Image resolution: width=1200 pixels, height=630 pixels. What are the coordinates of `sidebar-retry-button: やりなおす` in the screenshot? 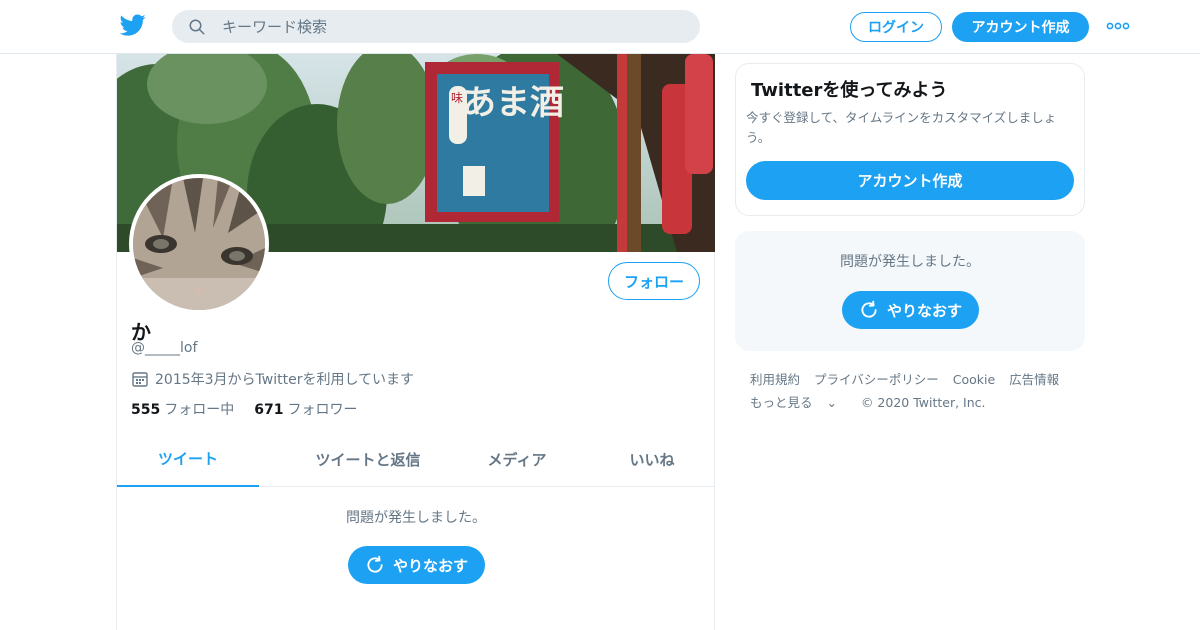 It's located at (910, 310).